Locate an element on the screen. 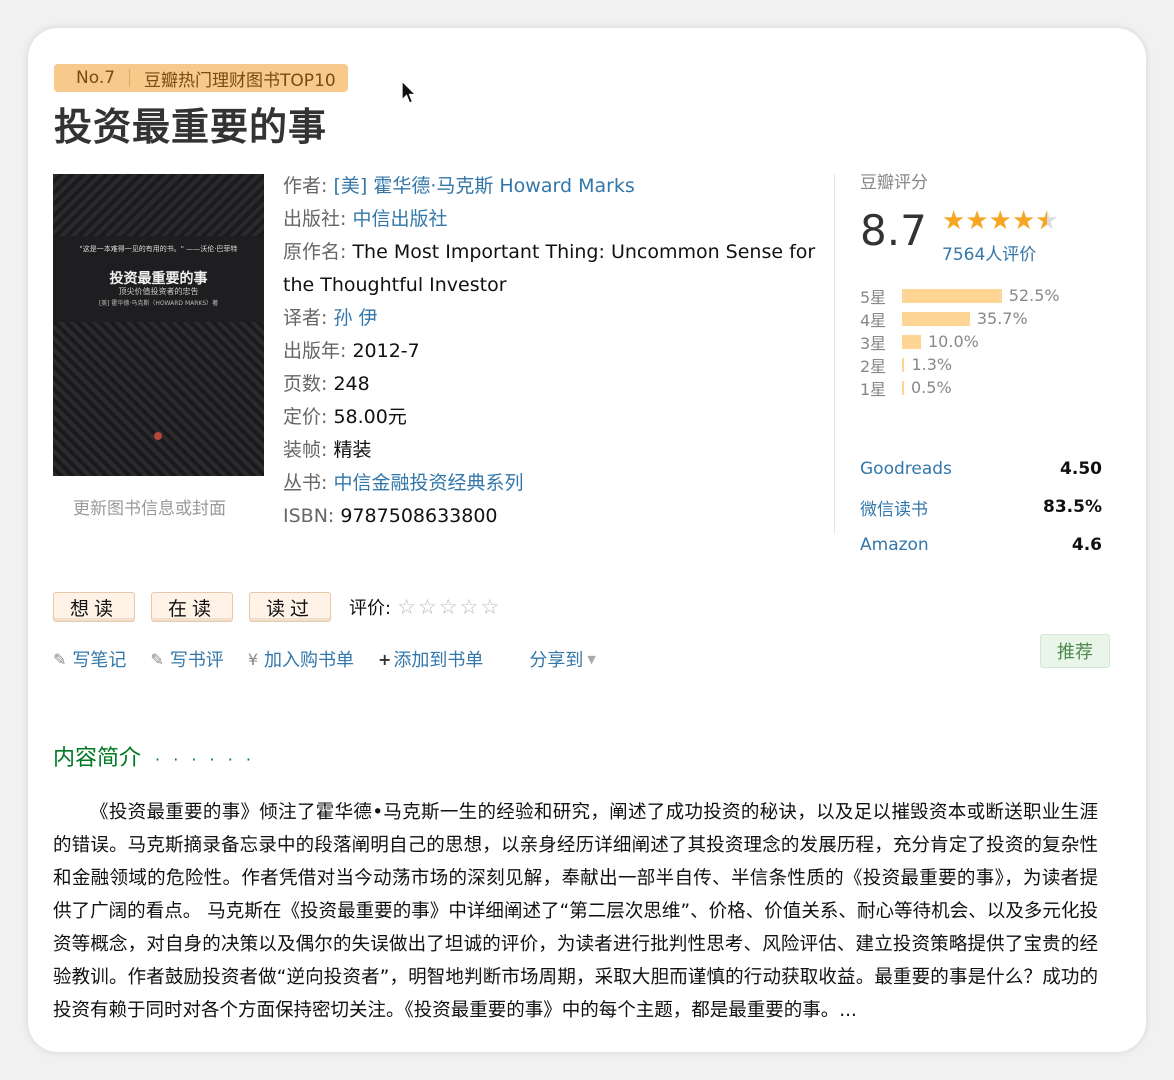 This screenshot has height=1080, width=1174. add-cart-label: 加入购书单 is located at coordinates (309, 660).